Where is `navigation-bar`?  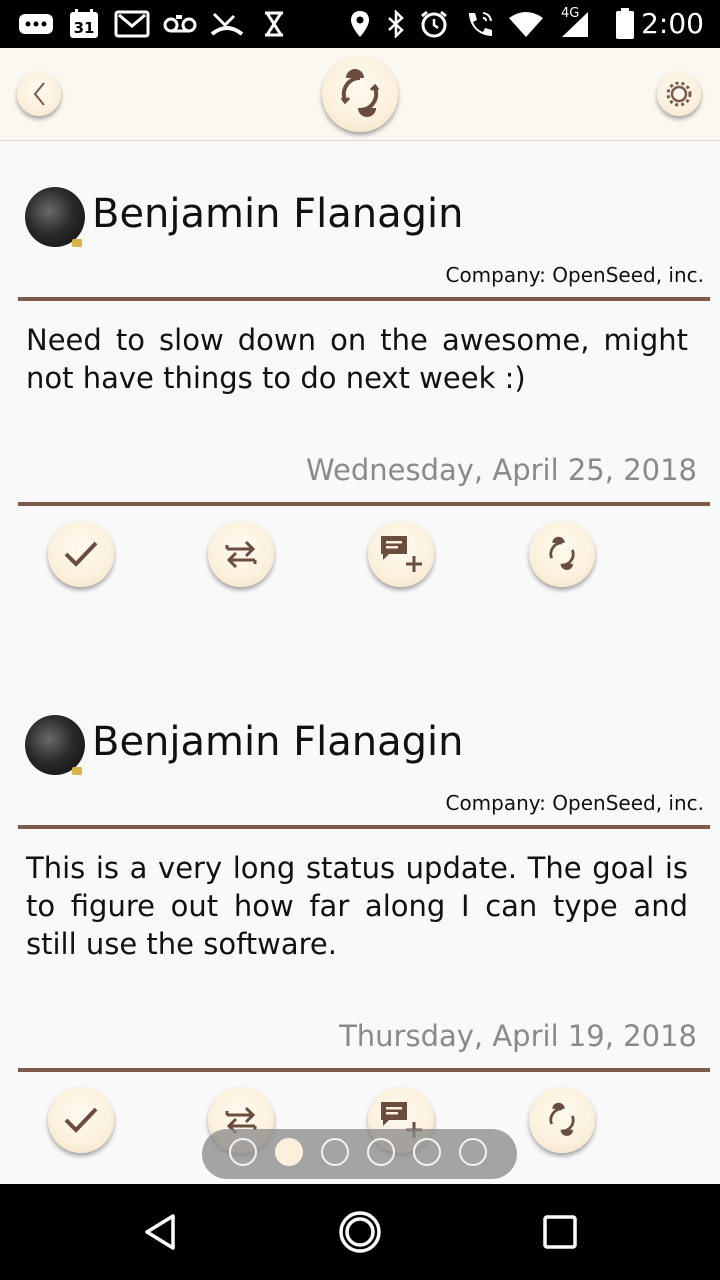
navigation-bar is located at coordinates (360, 1232).